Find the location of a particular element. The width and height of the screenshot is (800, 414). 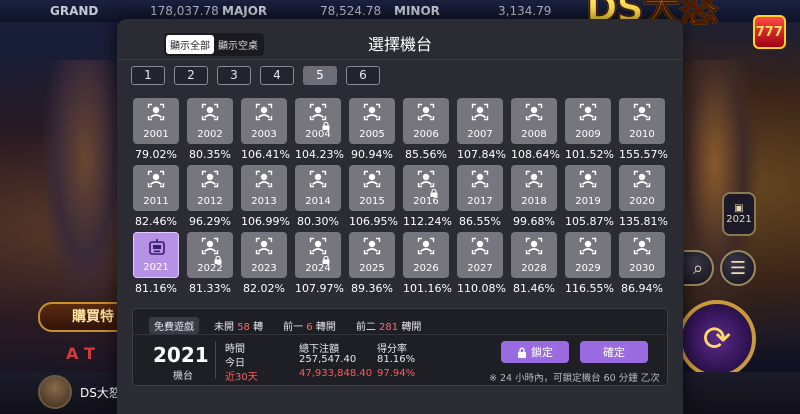

machine-number: 2013 is located at coordinates (264, 201).